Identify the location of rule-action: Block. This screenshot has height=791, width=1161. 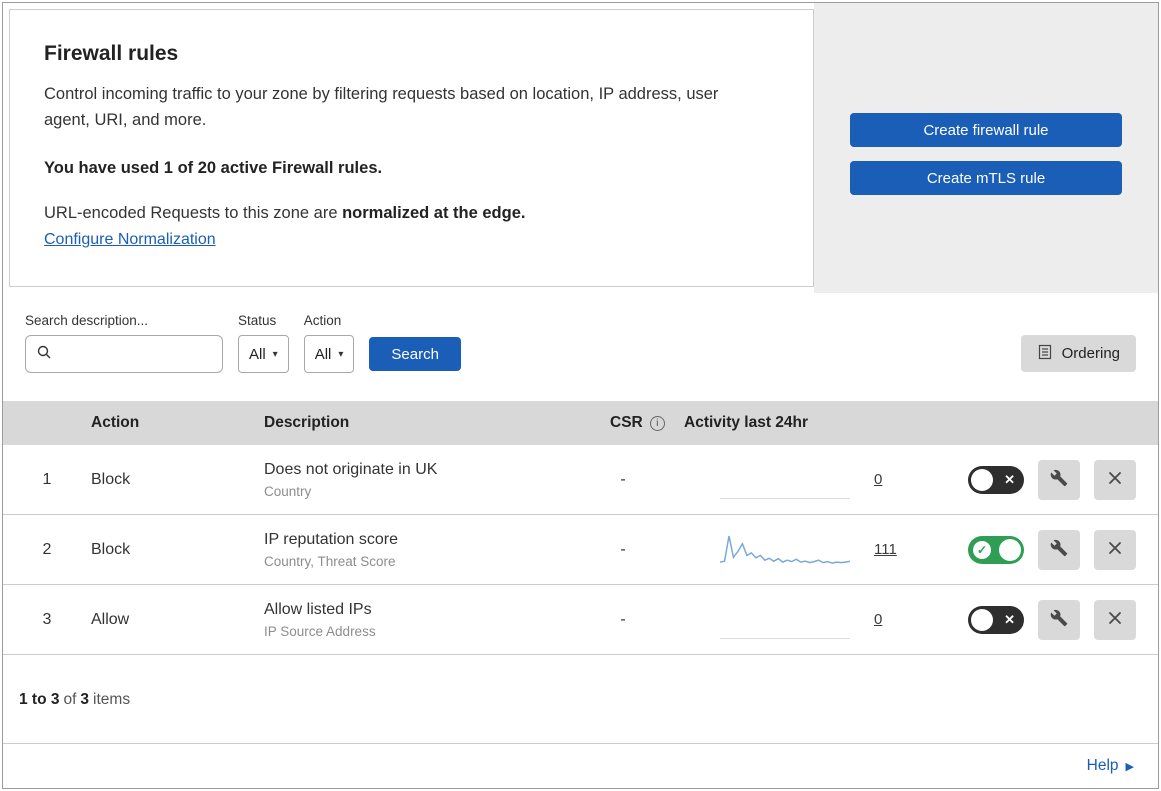
(111, 549).